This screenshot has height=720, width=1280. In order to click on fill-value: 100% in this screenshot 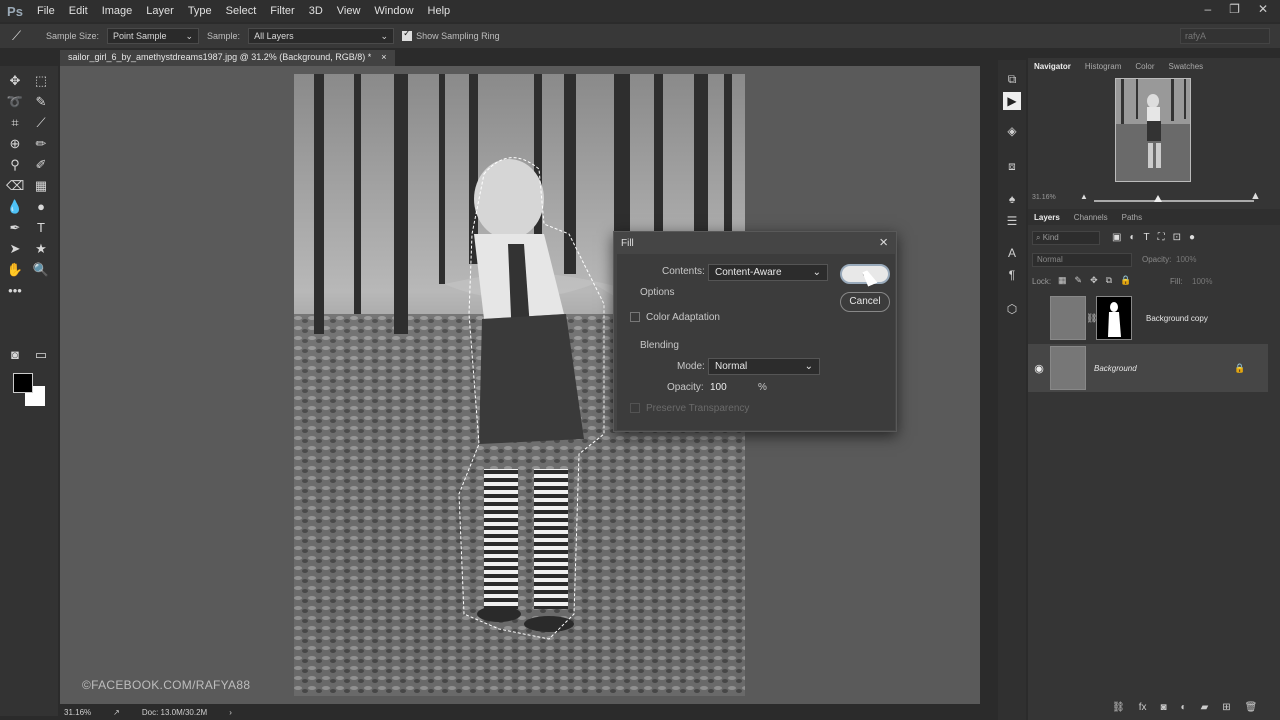, I will do `click(1202, 281)`.